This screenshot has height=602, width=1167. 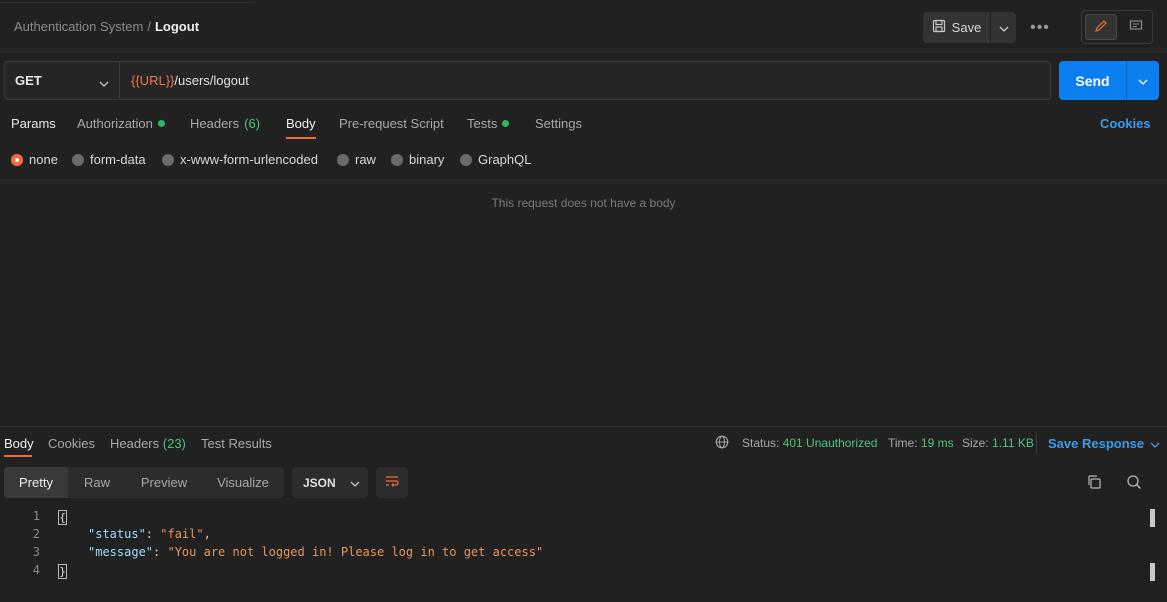 I want to click on radio-none: none, so click(x=34, y=159).